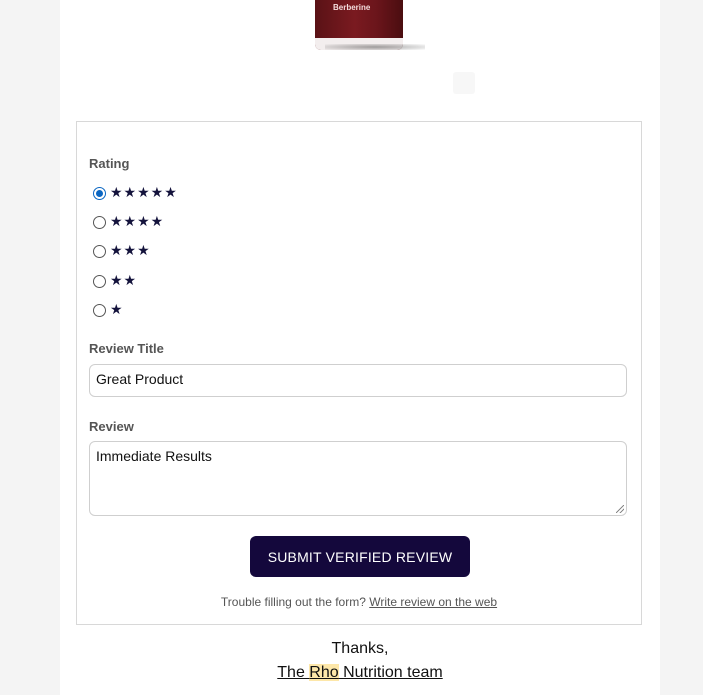  Describe the element at coordinates (99, 281) in the screenshot. I see `radio-2-stars` at that location.